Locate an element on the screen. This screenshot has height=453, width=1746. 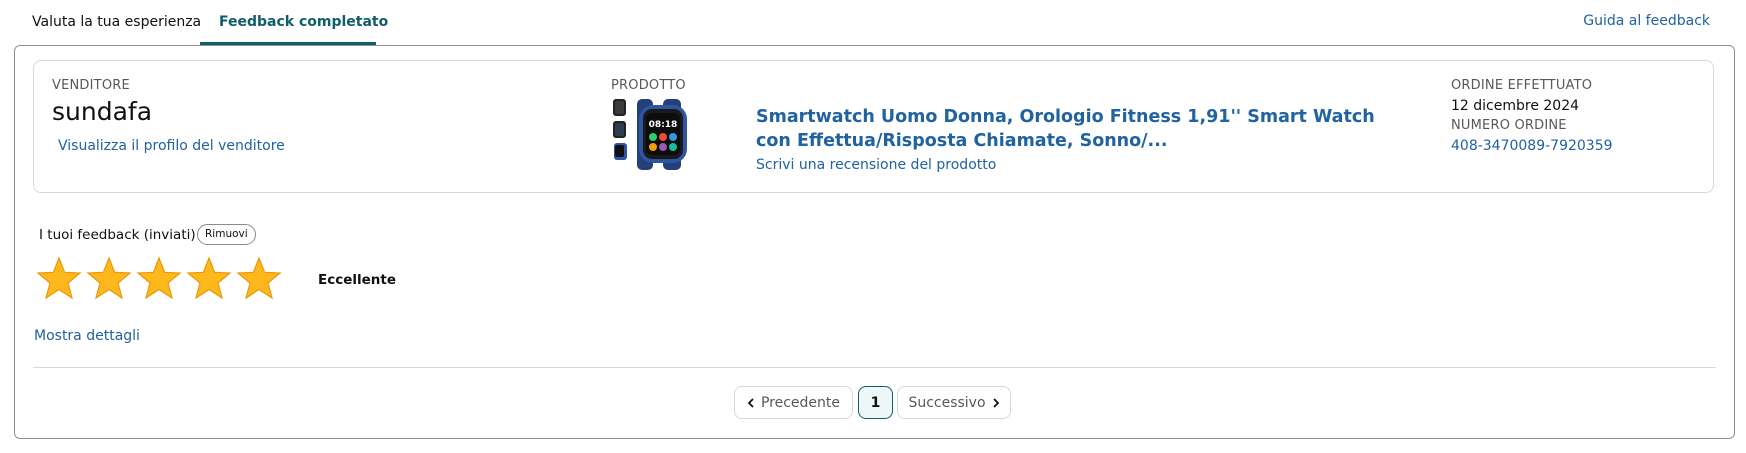
order-date: 12 dicembre 2024 is located at coordinates (1515, 106).